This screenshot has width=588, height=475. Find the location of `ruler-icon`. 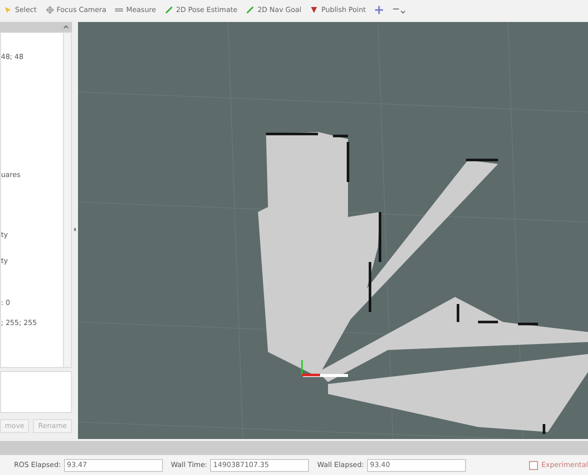

ruler-icon is located at coordinates (119, 10).